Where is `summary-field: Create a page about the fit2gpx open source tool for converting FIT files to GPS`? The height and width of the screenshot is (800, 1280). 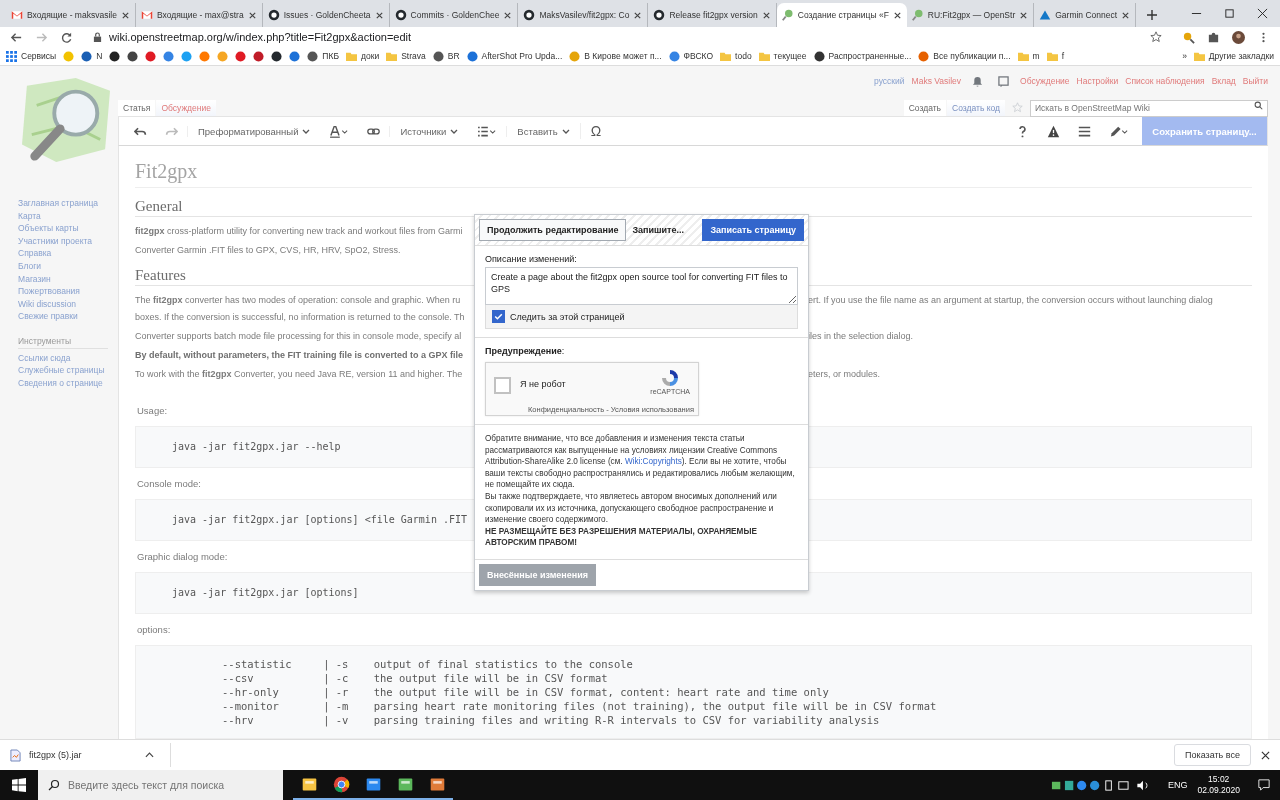
summary-field: Create a page about the fit2gpx open source tool for converting FIT files to GPS is located at coordinates (641, 286).